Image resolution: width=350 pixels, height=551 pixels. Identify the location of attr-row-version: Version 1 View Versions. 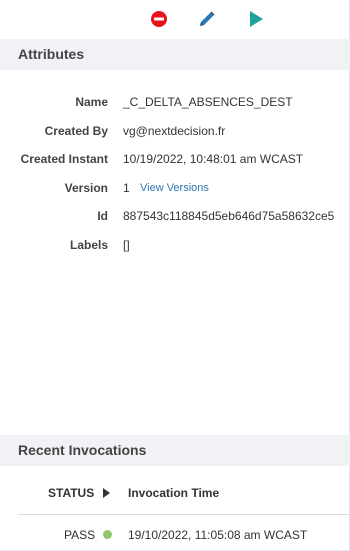
(175, 190).